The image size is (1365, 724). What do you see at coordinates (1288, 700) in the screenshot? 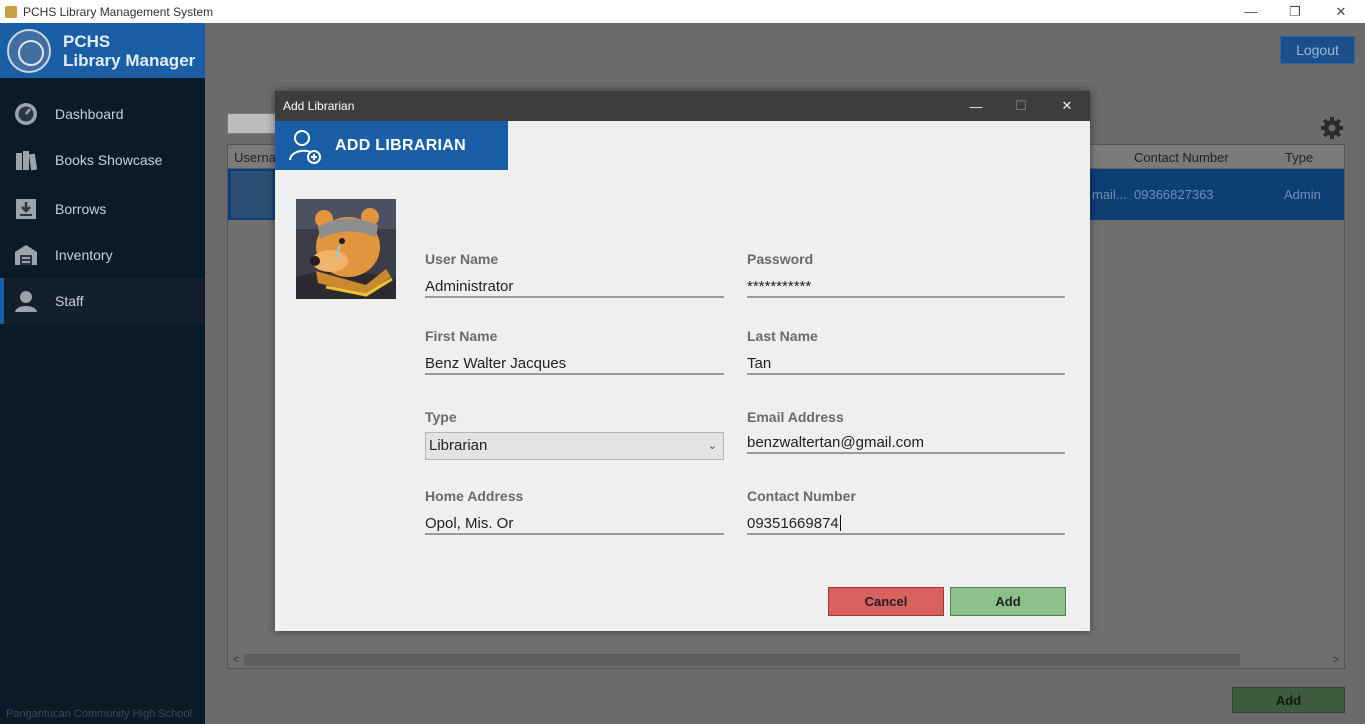
I see `add-staff-button: Add` at bounding box center [1288, 700].